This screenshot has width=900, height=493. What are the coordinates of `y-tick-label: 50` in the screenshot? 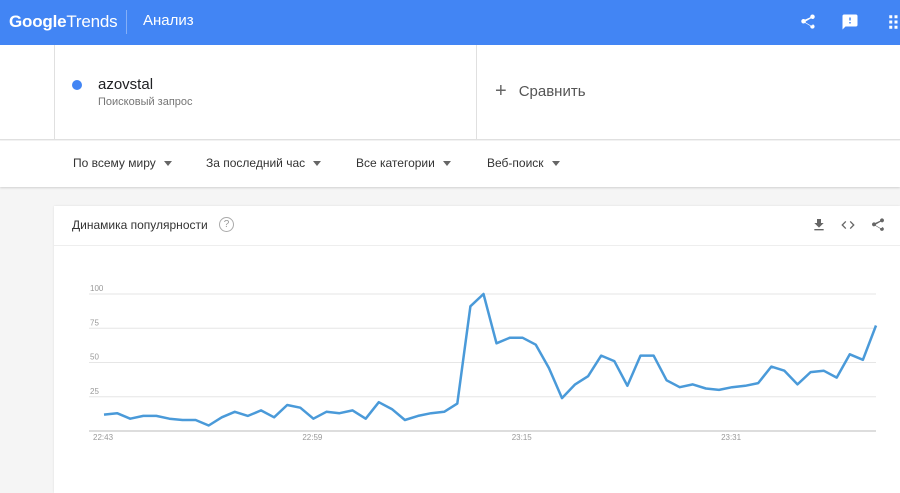 It's located at (94, 357).